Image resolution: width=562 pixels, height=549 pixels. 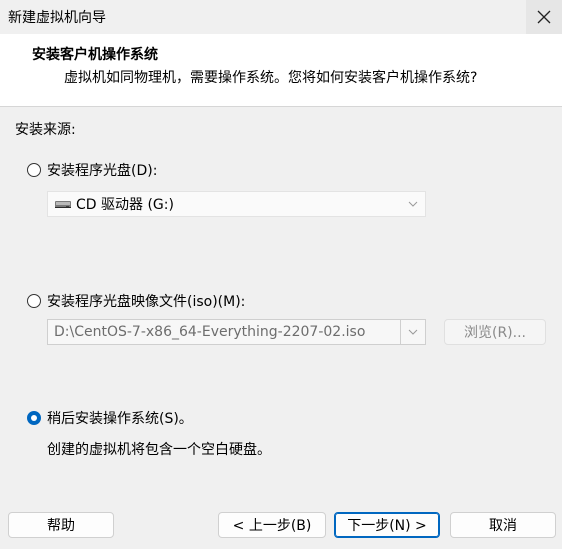 I want to click on later-option-label: 稍后安装操作系统(S)。, so click(x=120, y=419).